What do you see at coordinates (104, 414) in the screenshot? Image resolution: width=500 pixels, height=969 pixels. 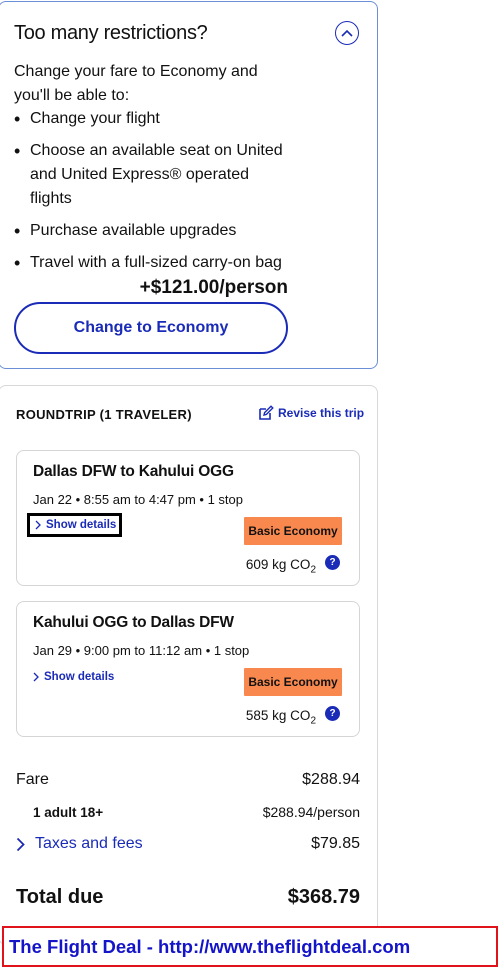 I see `trip-header: ROUNDTRIP (1 TRAVELER)` at bounding box center [104, 414].